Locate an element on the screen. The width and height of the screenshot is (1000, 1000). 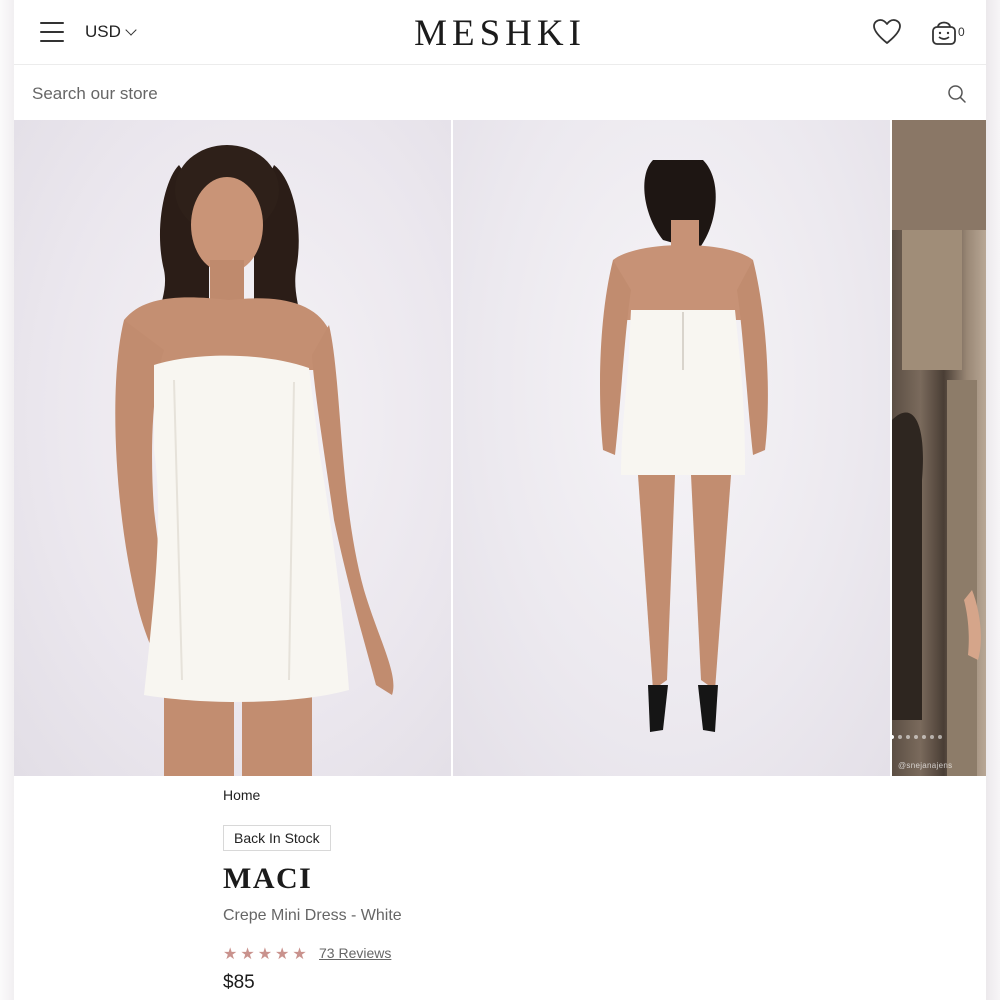
site-header: USD MESHKI 0 is located at coordinates (500, 32).